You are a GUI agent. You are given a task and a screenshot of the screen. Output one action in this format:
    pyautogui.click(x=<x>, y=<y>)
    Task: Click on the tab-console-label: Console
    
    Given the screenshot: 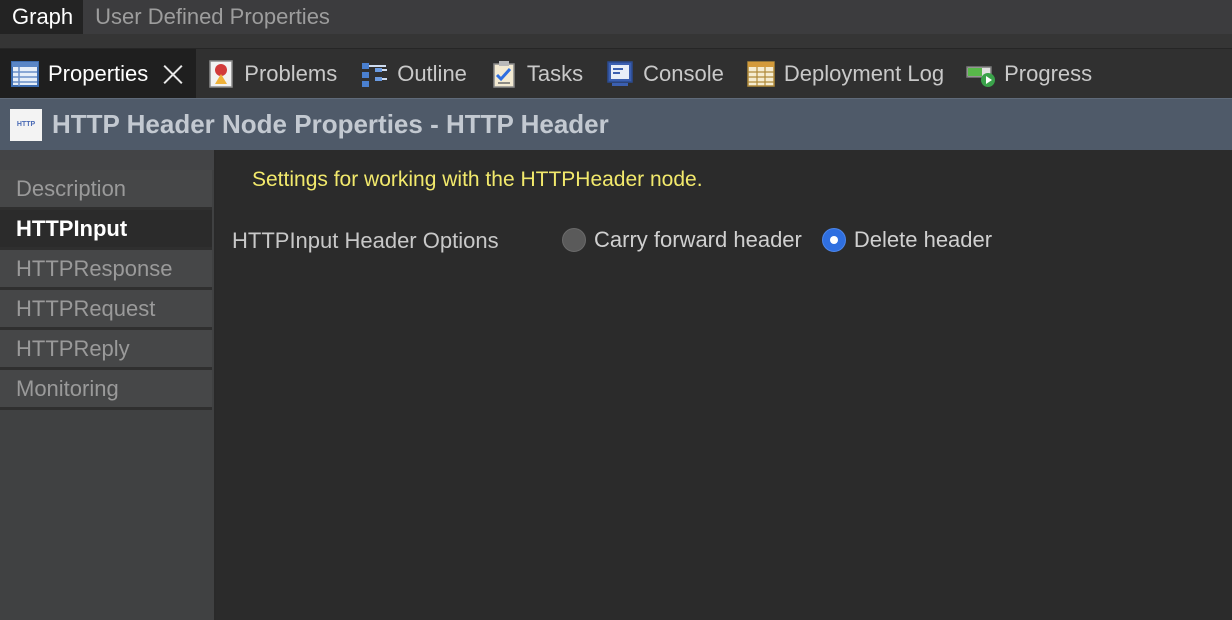 What is the action you would take?
    pyautogui.click(x=683, y=73)
    